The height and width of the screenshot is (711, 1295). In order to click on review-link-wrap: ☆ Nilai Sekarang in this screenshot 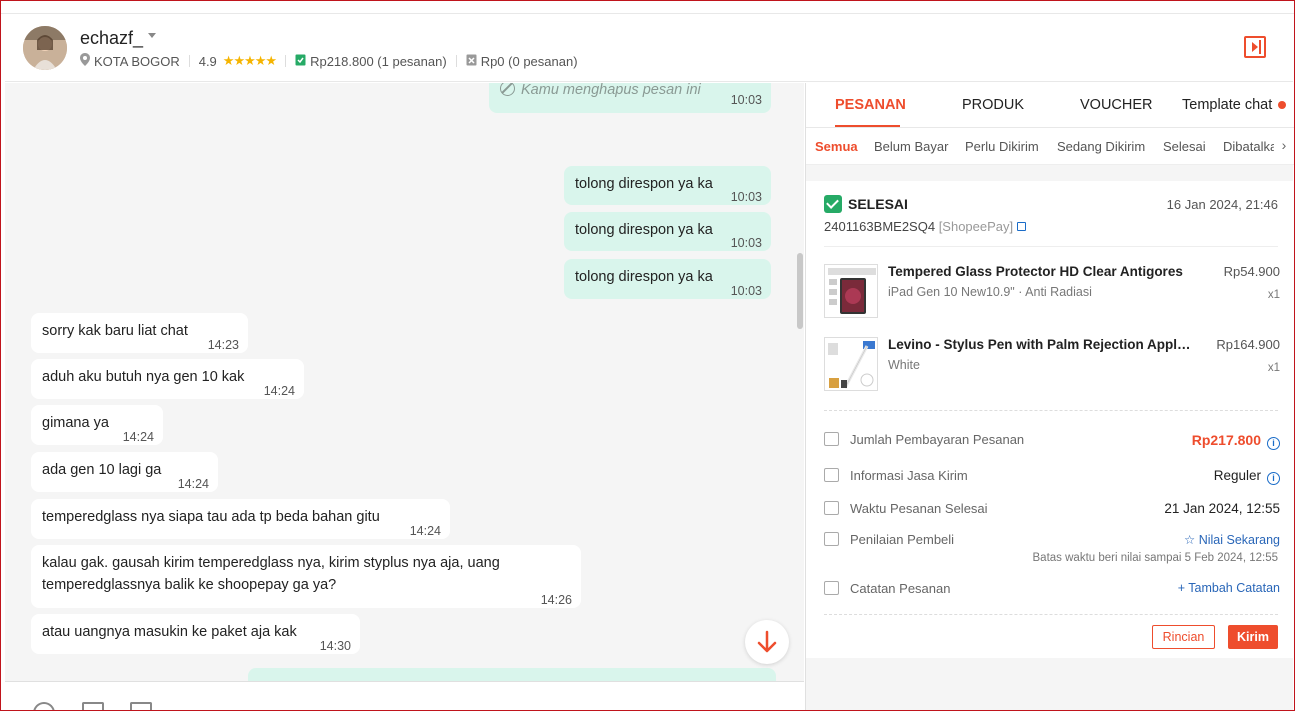, I will do `click(1232, 539)`.